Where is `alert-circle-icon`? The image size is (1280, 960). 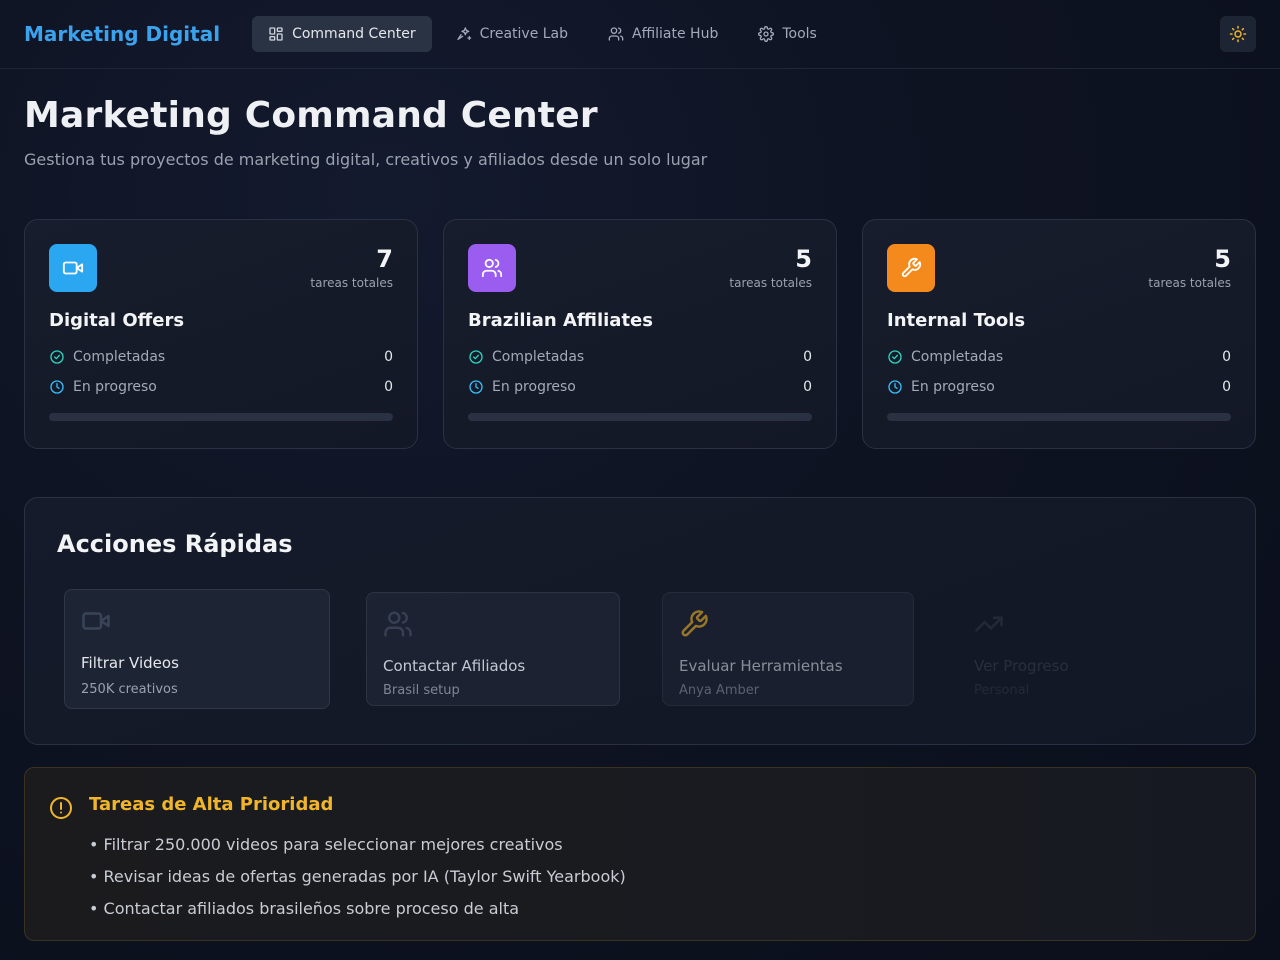
alert-circle-icon is located at coordinates (61, 808).